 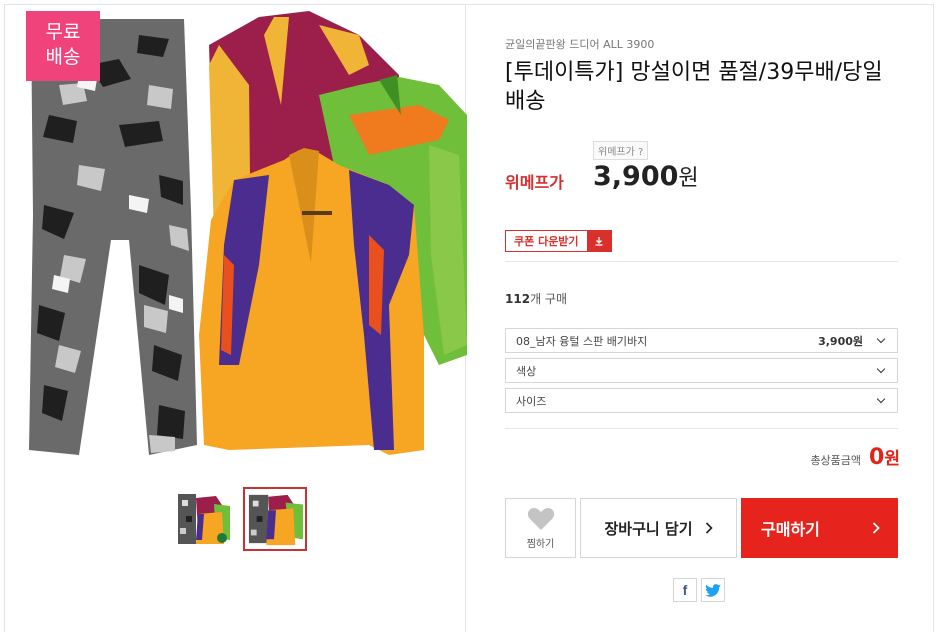 I want to click on total-label: 총상품금액, so click(x=836, y=460).